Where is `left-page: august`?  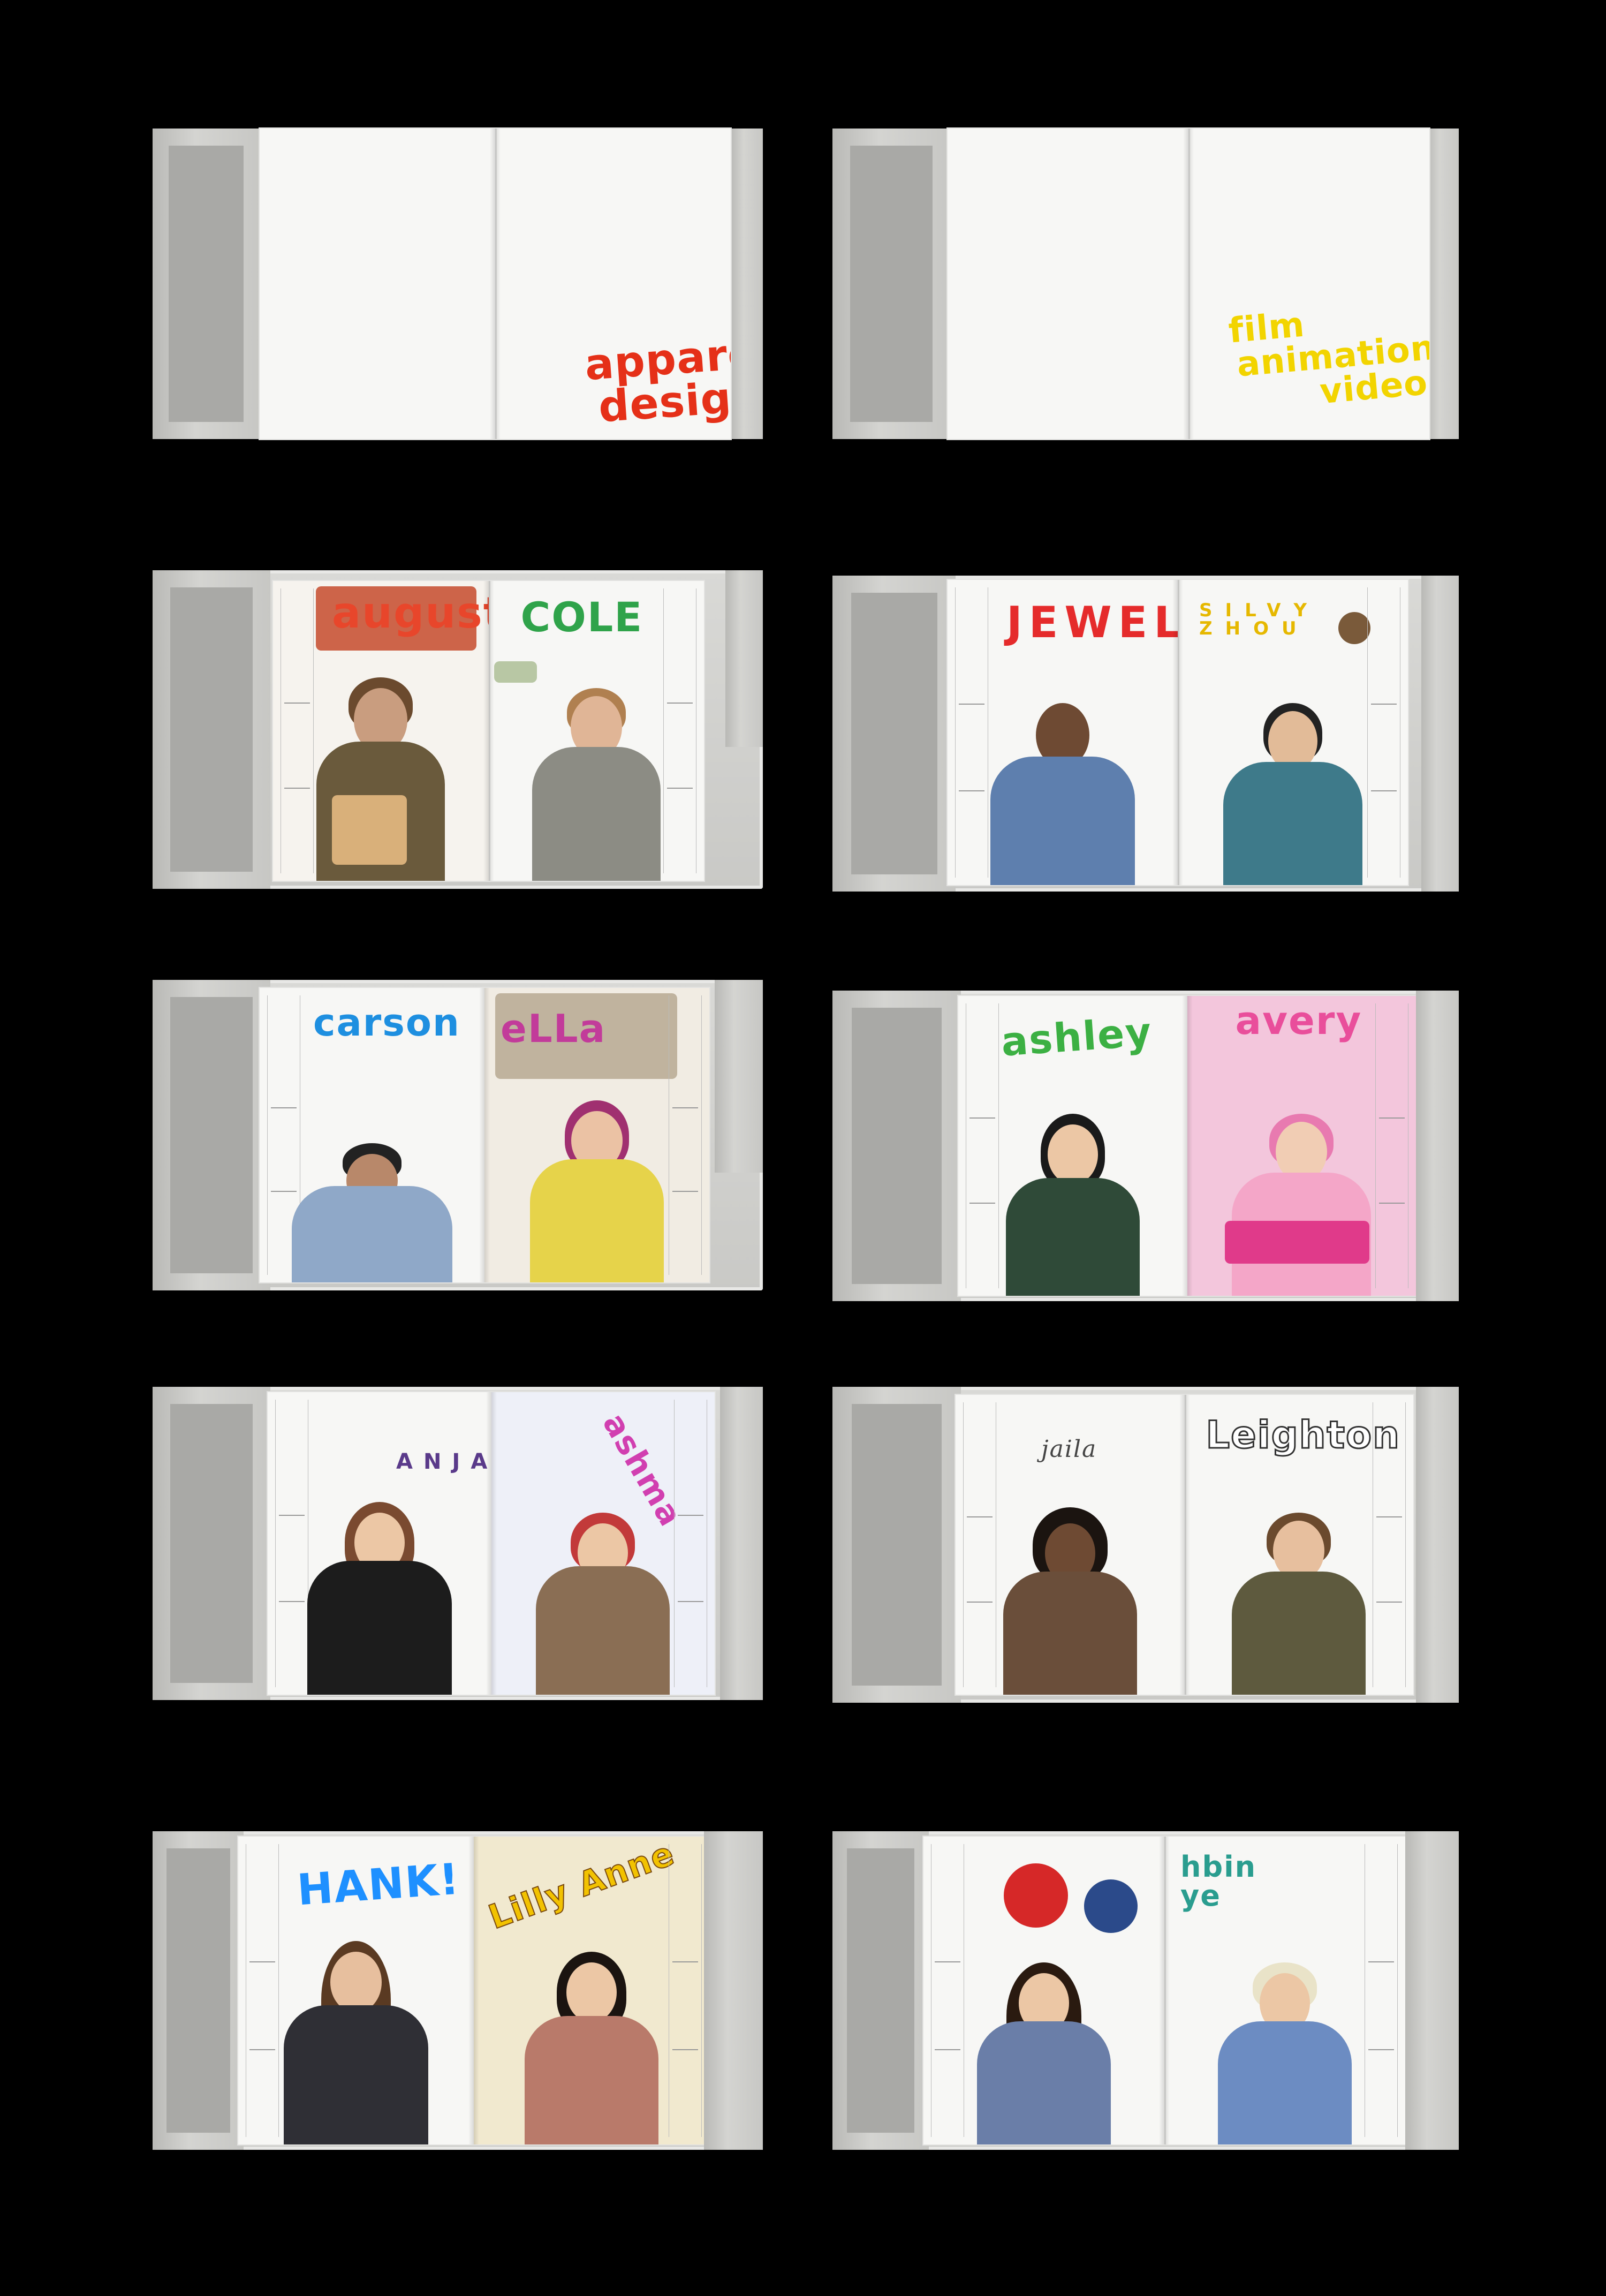 left-page: august is located at coordinates (381, 731).